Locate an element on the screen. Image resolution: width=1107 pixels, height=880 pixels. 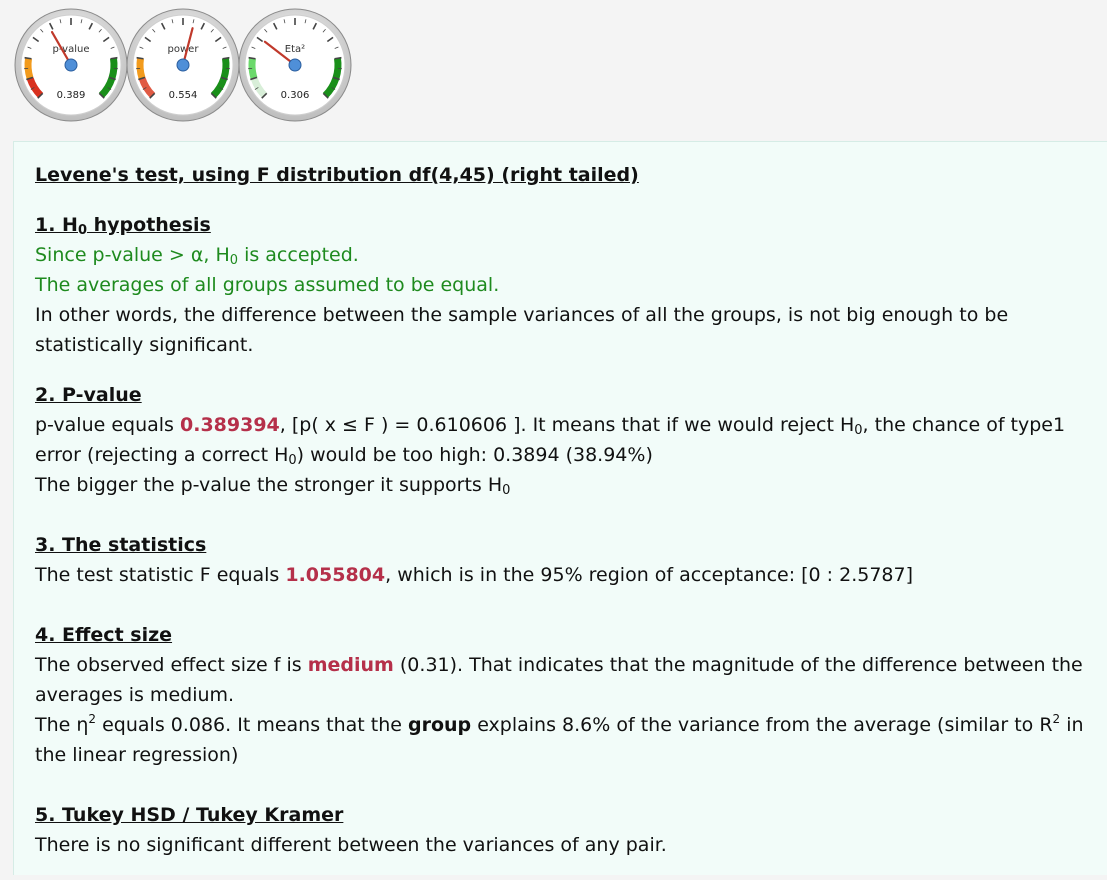
gauge-eta-squared: Eta² 0.306 is located at coordinates (295, 65).